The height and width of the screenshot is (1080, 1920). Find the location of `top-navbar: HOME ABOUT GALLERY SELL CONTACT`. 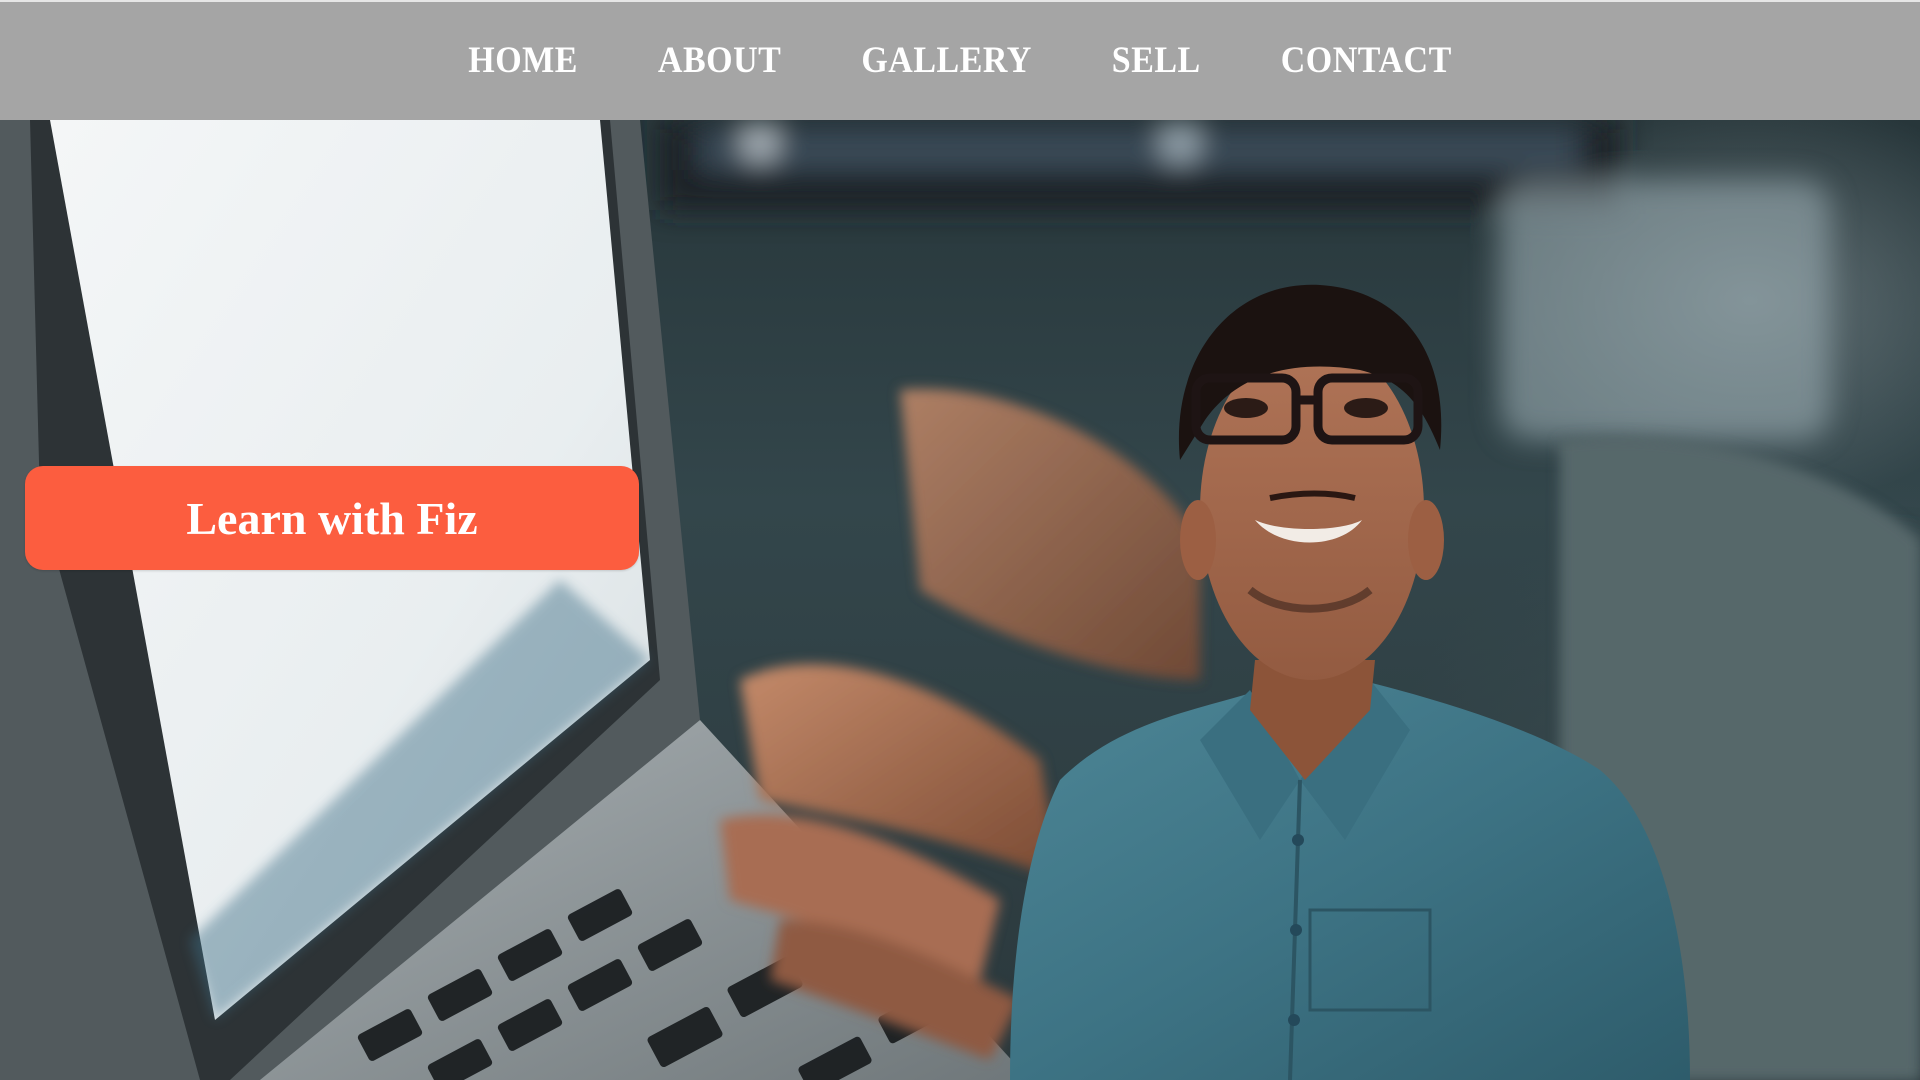

top-navbar: HOME ABOUT GALLERY SELL CONTACT is located at coordinates (960, 60).